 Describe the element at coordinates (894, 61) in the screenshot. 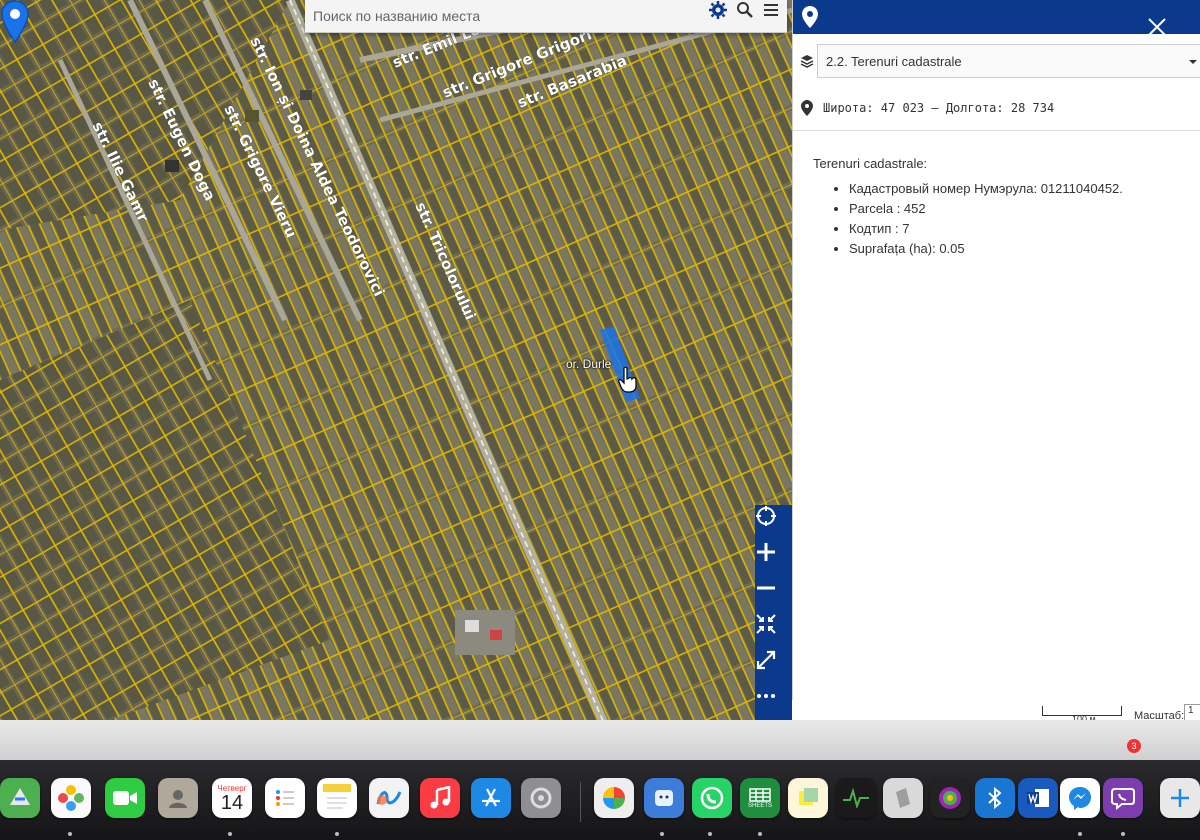

I see `layer-select-value: 2.2. Terenuri cadastrale` at that location.